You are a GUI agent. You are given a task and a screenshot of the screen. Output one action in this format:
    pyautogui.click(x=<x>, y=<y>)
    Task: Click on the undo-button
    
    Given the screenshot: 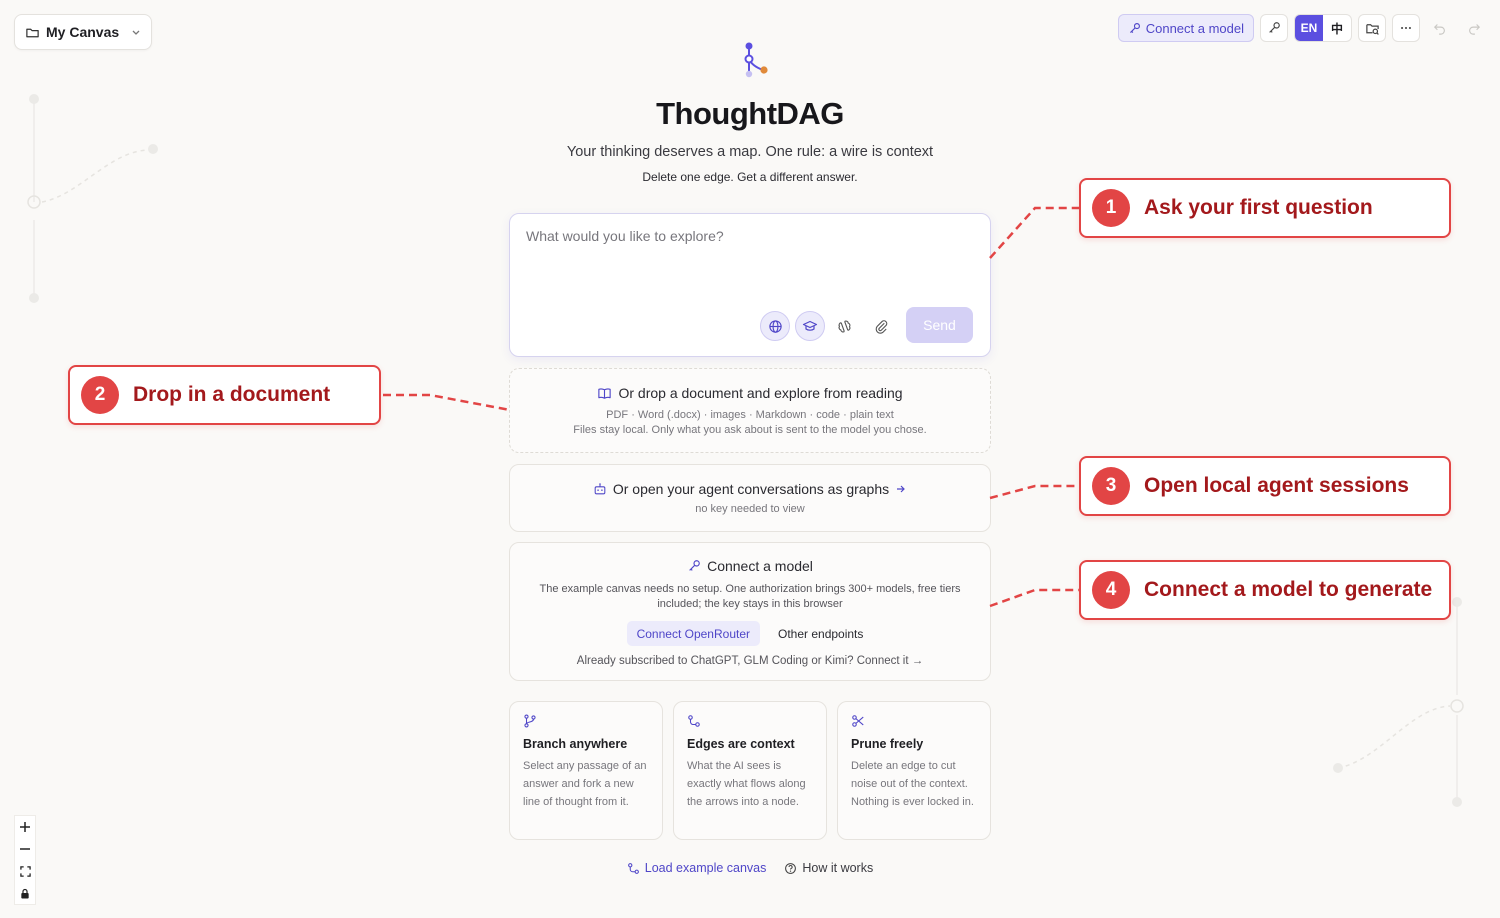 What is the action you would take?
    pyautogui.click(x=1440, y=28)
    